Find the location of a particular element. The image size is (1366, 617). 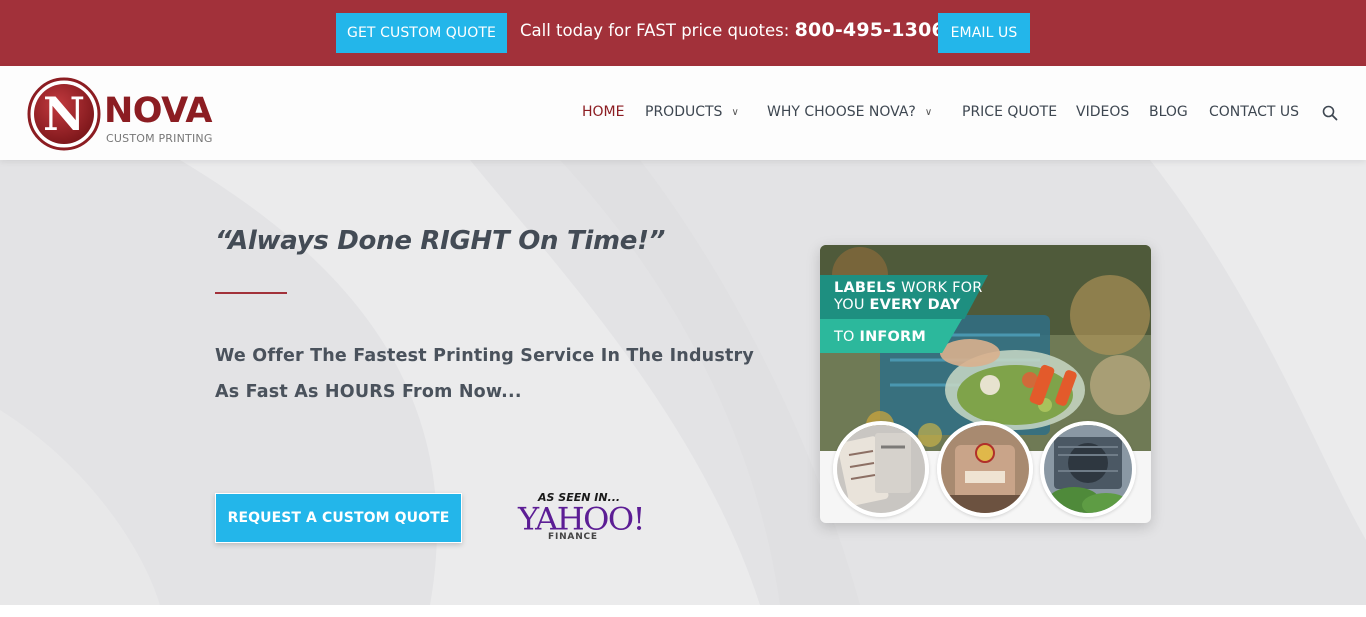

nav-item-why-choose-nova: WHY CHOOSE NOVA? ∨ is located at coordinates (849, 112).